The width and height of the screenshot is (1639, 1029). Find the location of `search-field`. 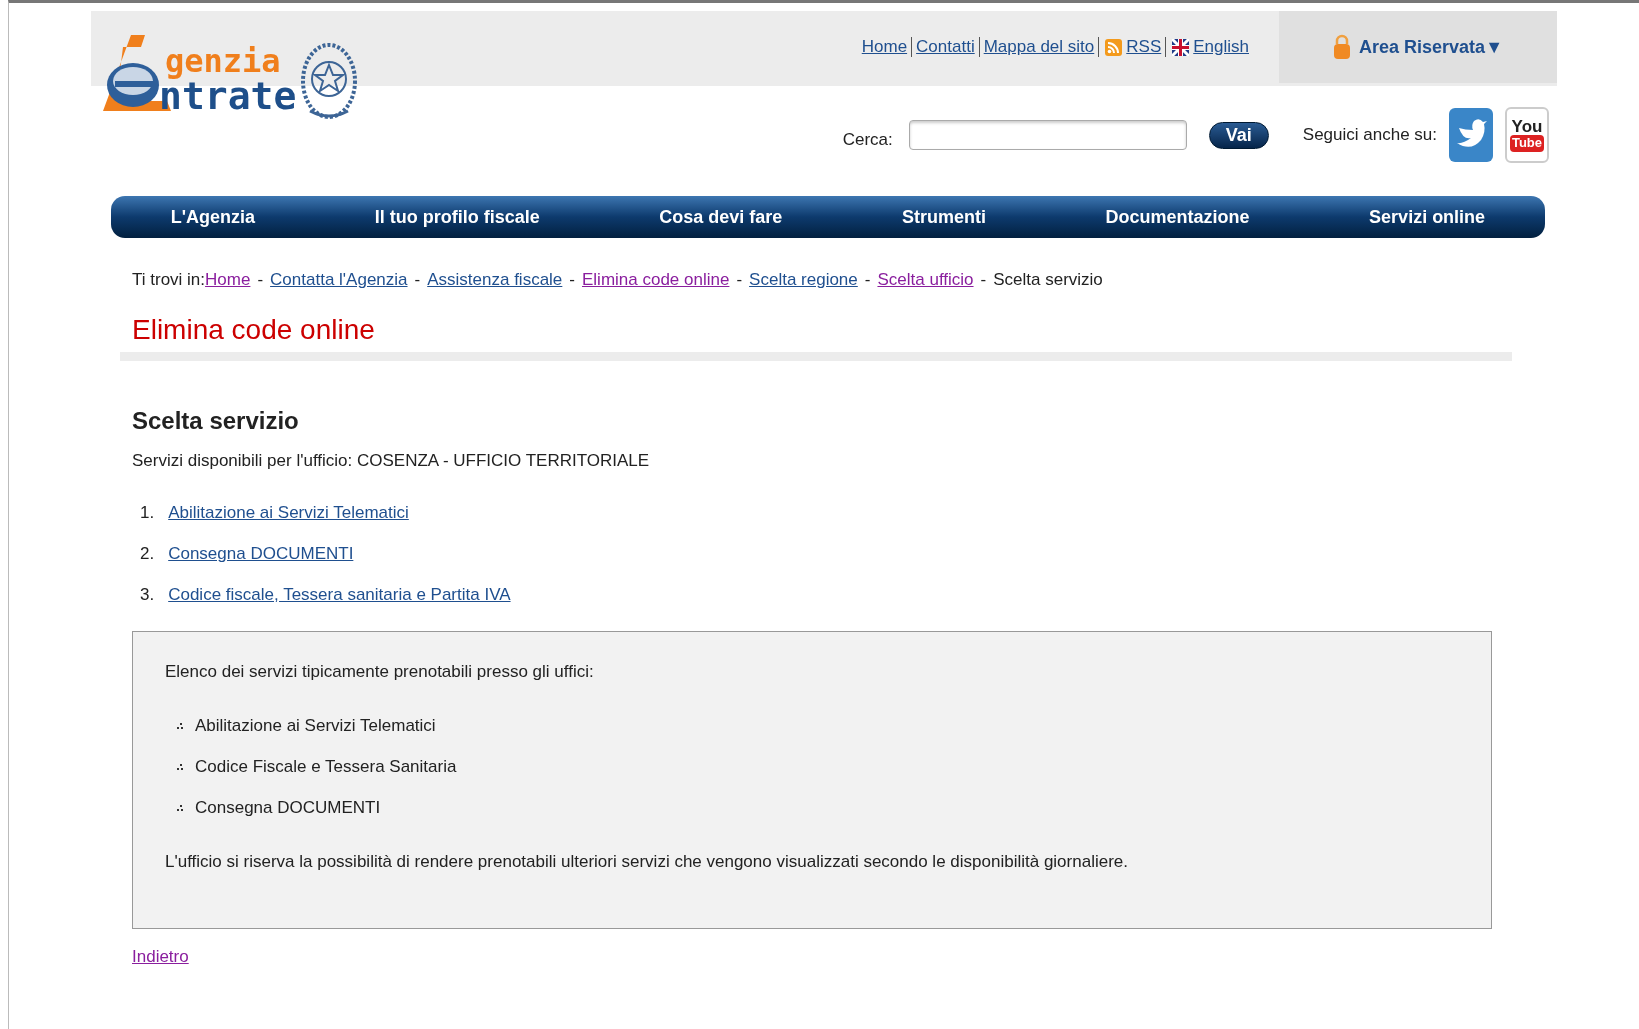

search-field is located at coordinates (1047, 135).